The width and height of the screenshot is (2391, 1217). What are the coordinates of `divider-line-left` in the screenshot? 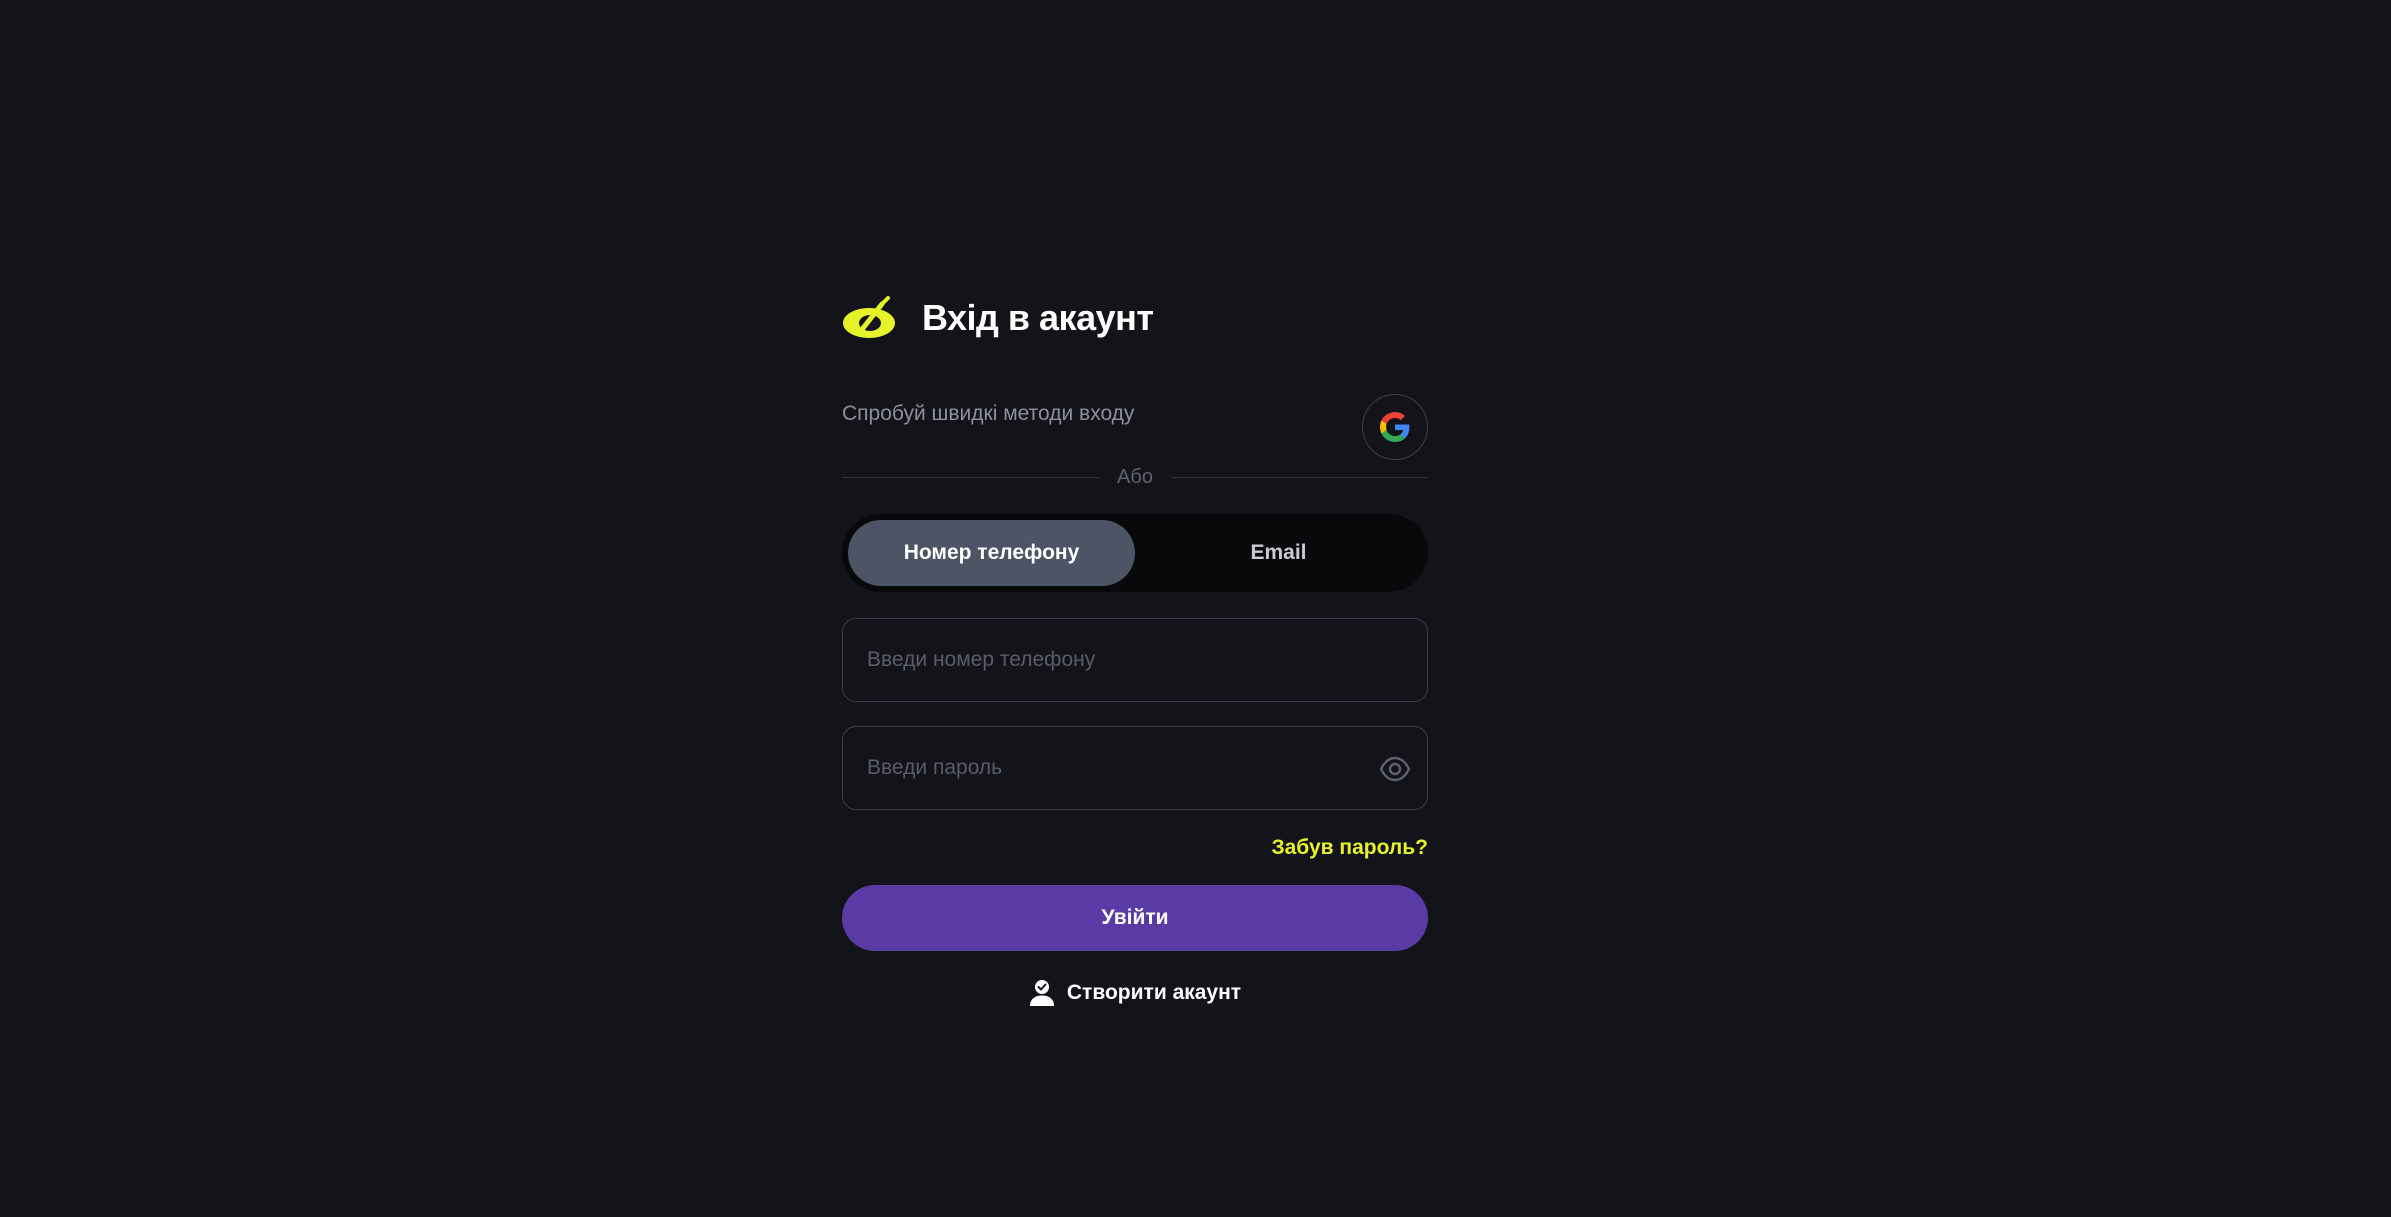 It's located at (971, 477).